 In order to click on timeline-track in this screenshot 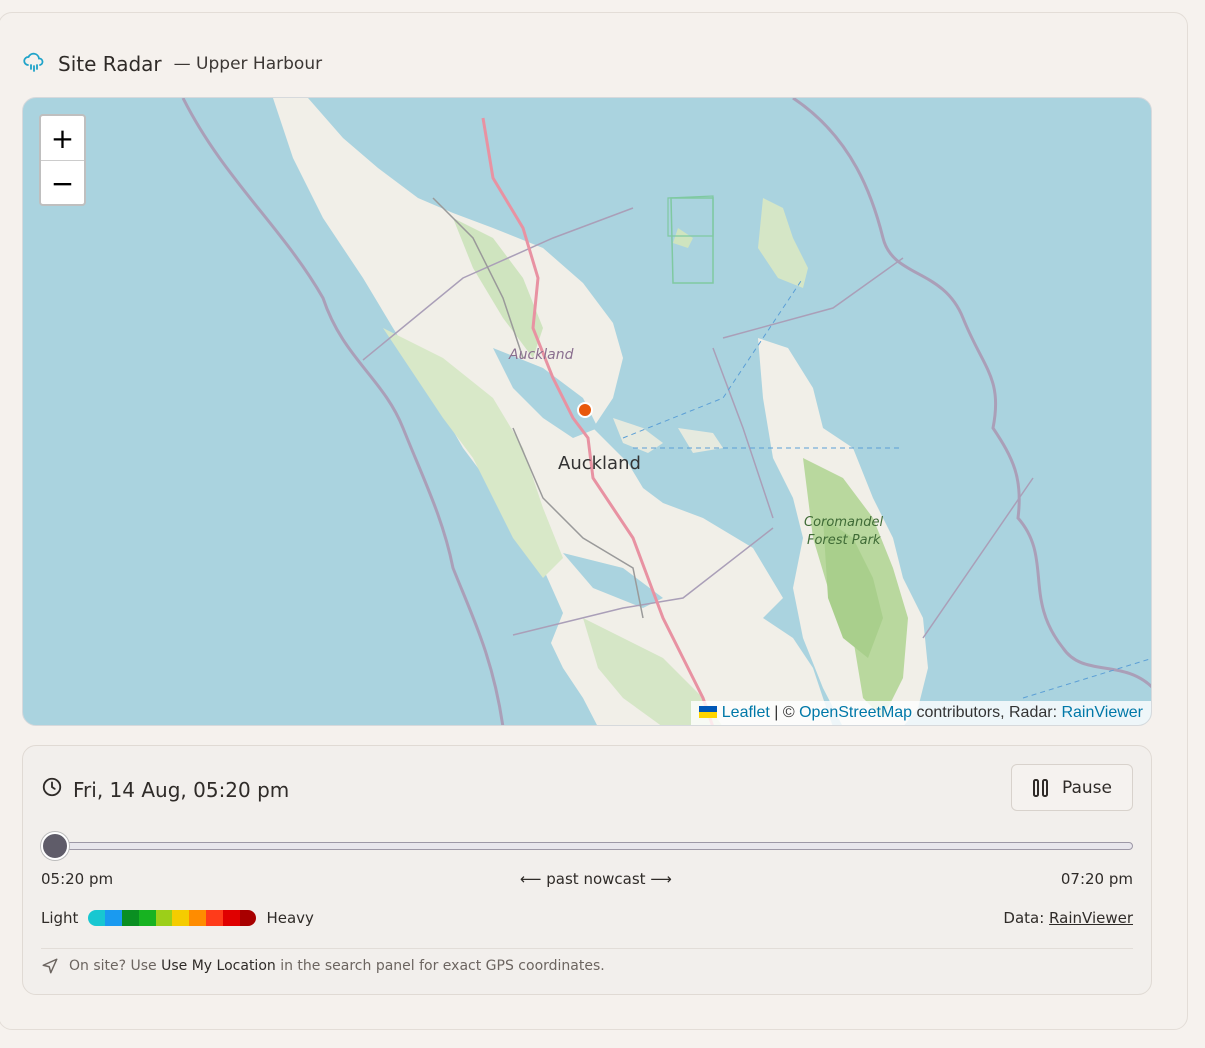, I will do `click(594, 846)`.